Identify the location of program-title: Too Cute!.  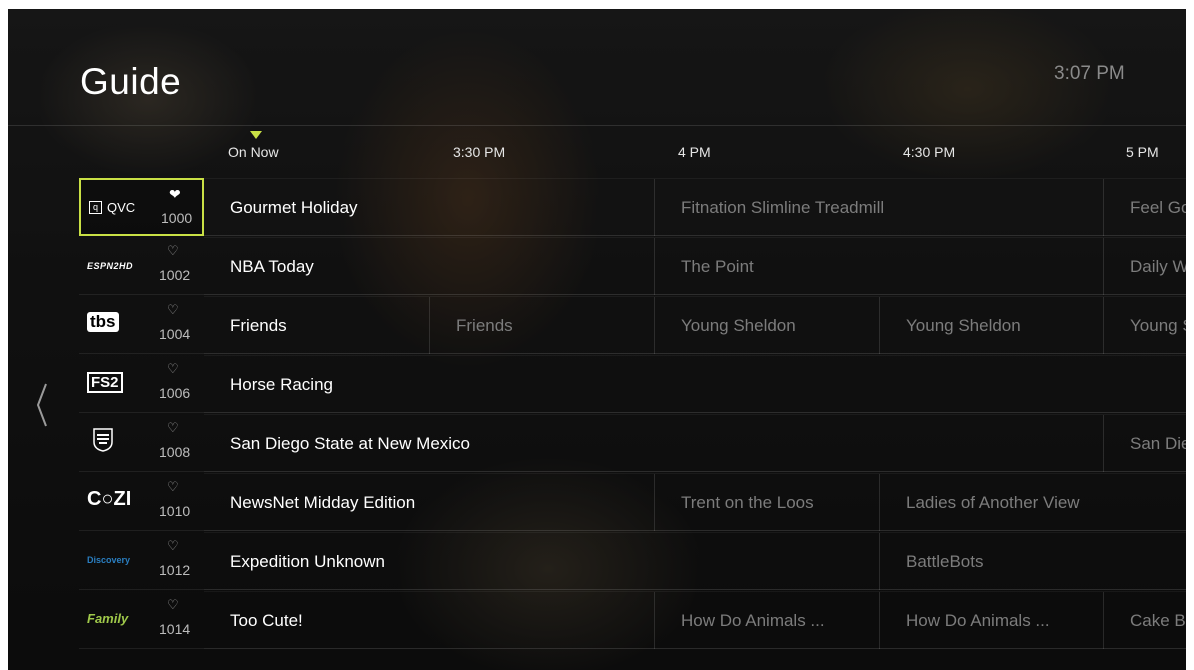
(266, 620).